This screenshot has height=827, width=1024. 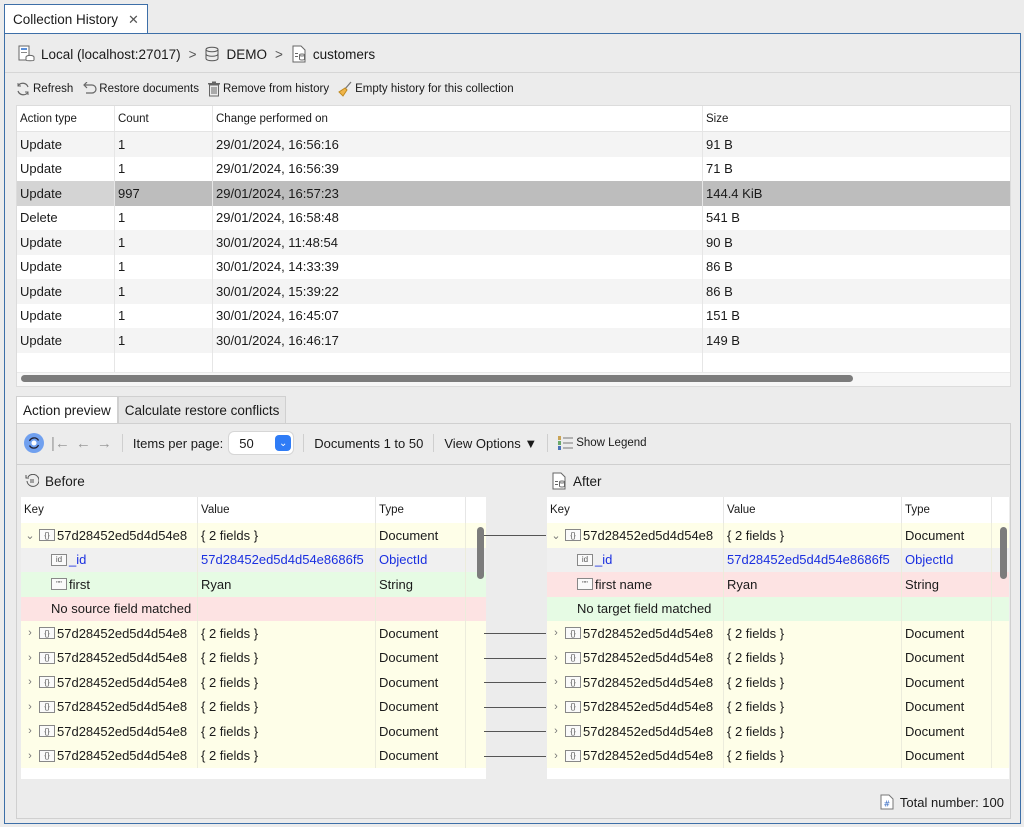 What do you see at coordinates (458, 291) in the screenshot?
I see `date-cell: 30/01/2024, 15:39:22` at bounding box center [458, 291].